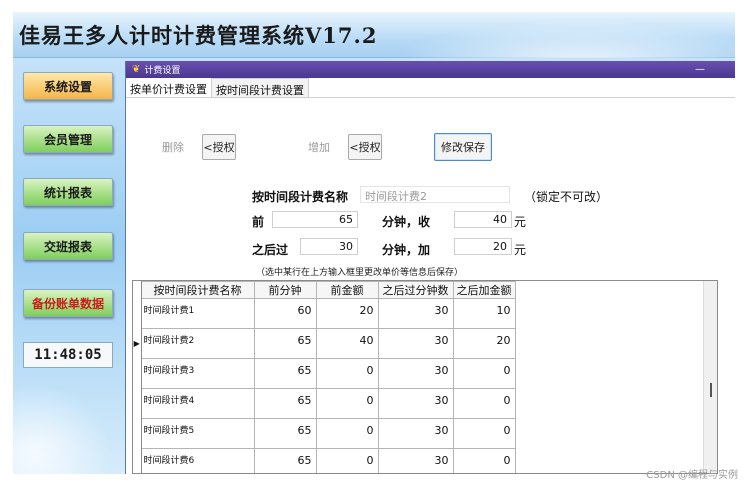 Image resolution: width=748 pixels, height=487 pixels. I want to click on table-row: 时间段计费4 65 0 30 0, so click(324, 403).